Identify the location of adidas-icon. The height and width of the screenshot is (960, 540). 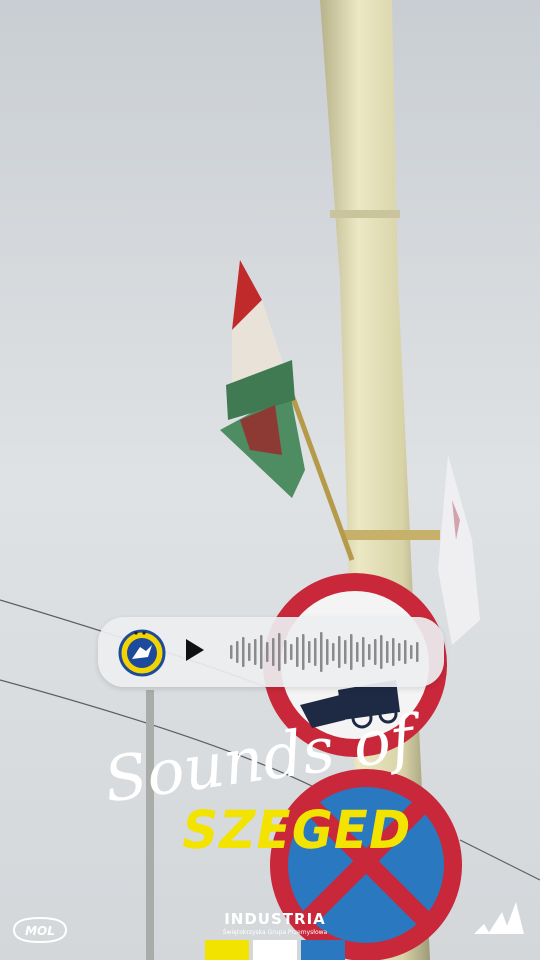
(499, 918).